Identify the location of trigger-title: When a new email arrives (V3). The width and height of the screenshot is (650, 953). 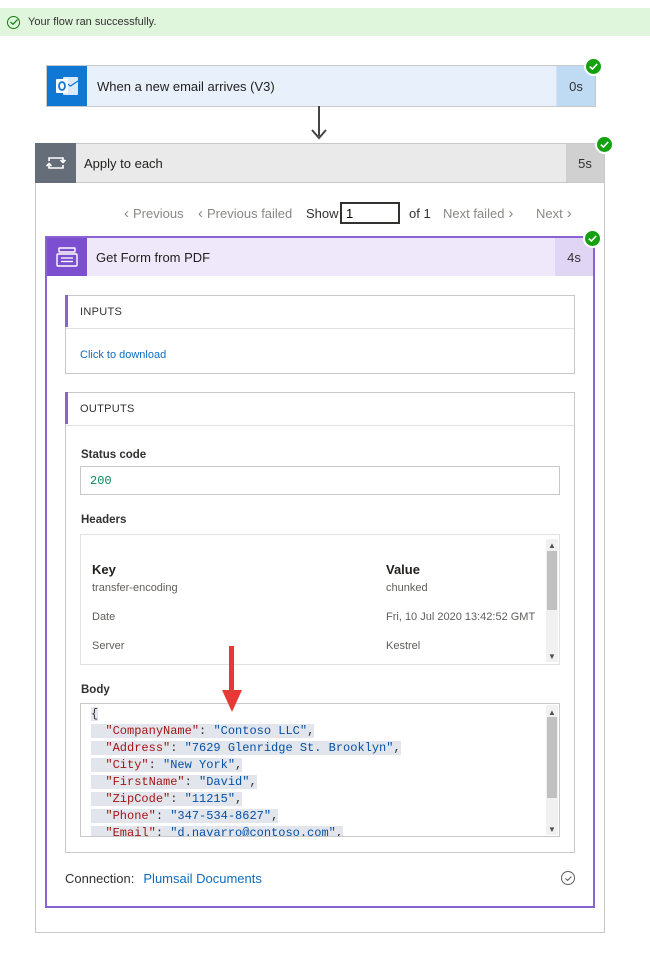
(321, 86).